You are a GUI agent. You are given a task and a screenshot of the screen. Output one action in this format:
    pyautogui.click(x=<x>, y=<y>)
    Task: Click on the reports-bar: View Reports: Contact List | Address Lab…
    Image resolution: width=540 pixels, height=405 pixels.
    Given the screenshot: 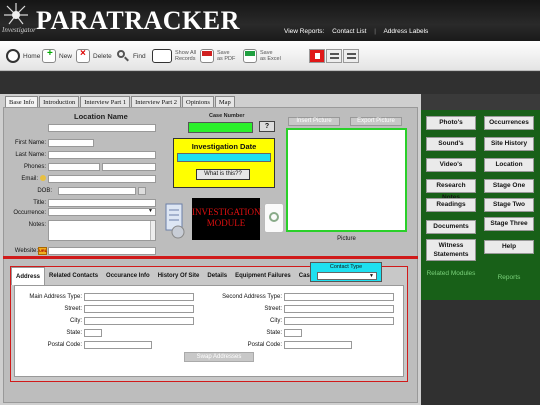 What is the action you would take?
    pyautogui.click(x=359, y=31)
    